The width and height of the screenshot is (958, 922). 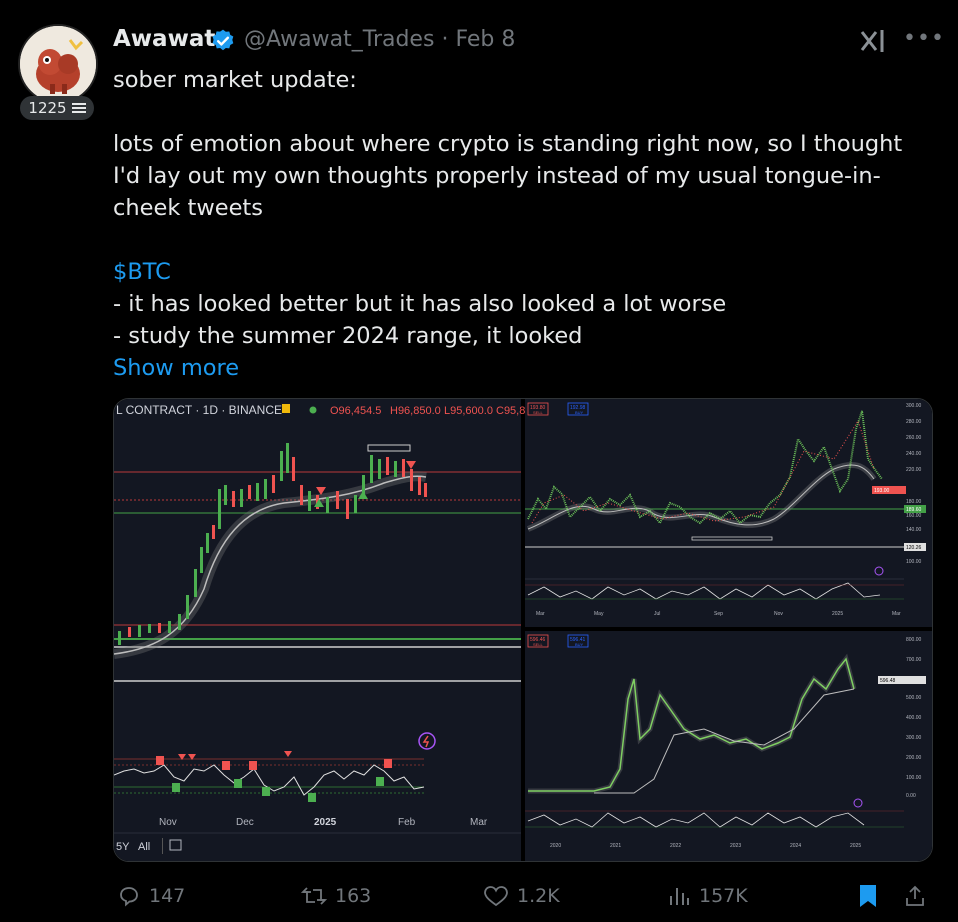 What do you see at coordinates (538, 896) in the screenshot?
I see `like-count: 1.2K` at bounding box center [538, 896].